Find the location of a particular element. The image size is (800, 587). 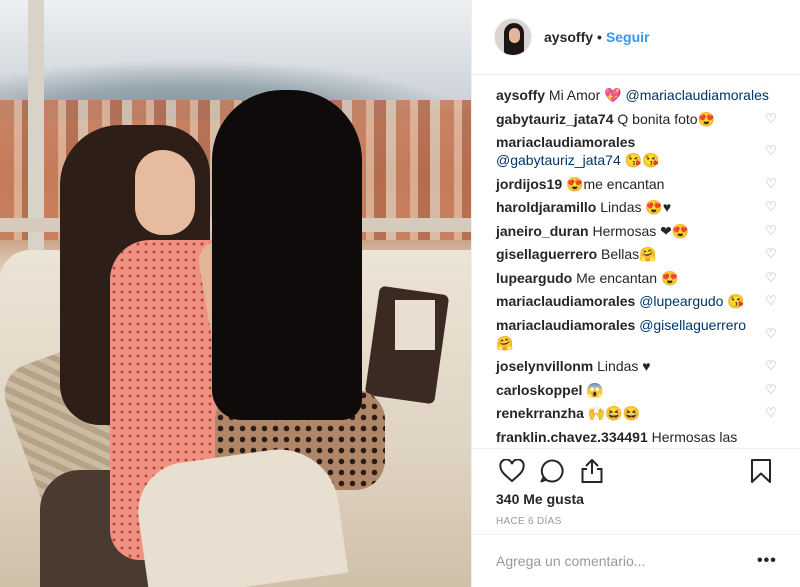

post-header: aysoffy • Seguir is located at coordinates (636, 37).